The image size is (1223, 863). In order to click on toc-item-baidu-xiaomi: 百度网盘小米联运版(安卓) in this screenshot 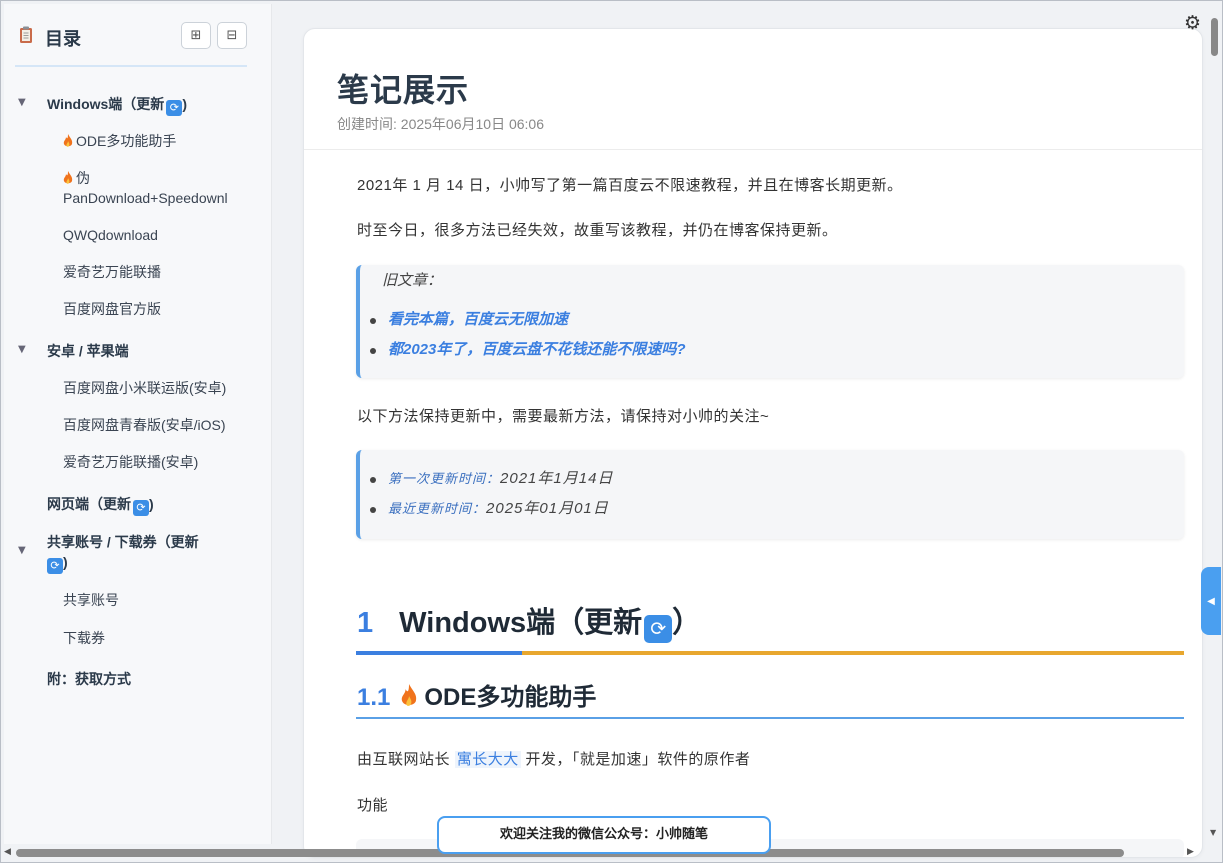, I will do `click(144, 388)`.